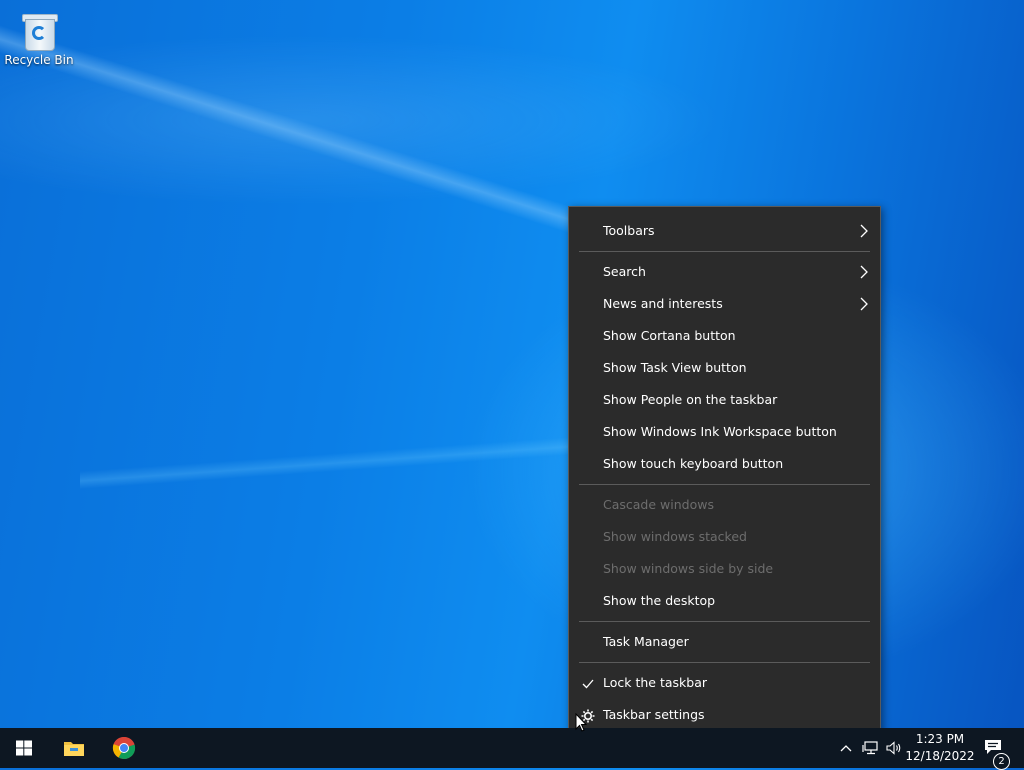 The image size is (1024, 770). I want to click on mouse-cursor-icon, so click(581, 722).